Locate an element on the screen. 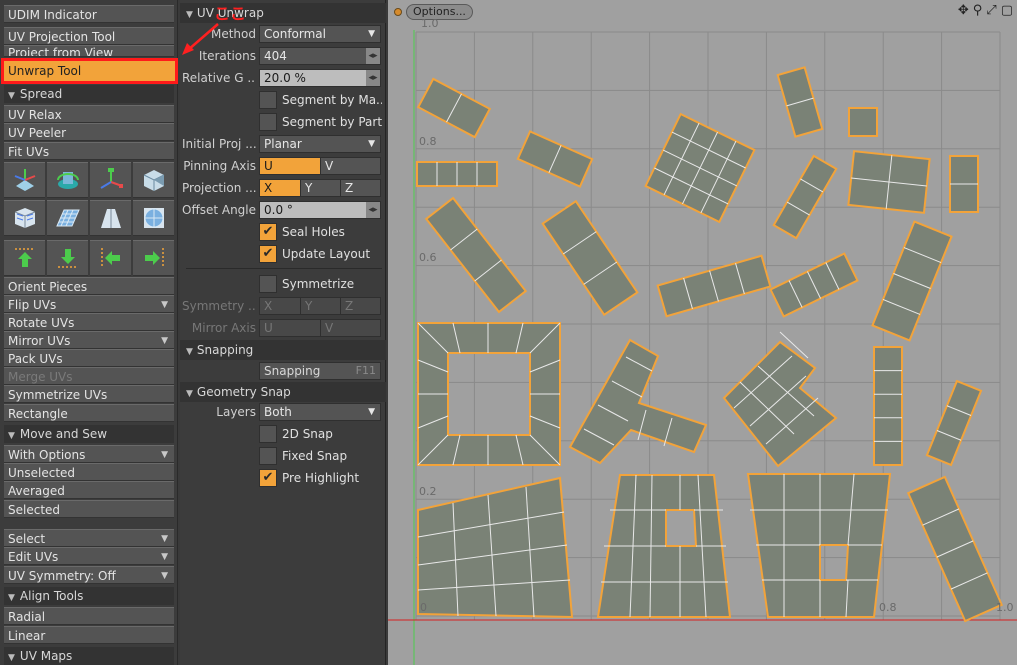  projection-z-option: Z is located at coordinates (360, 188).